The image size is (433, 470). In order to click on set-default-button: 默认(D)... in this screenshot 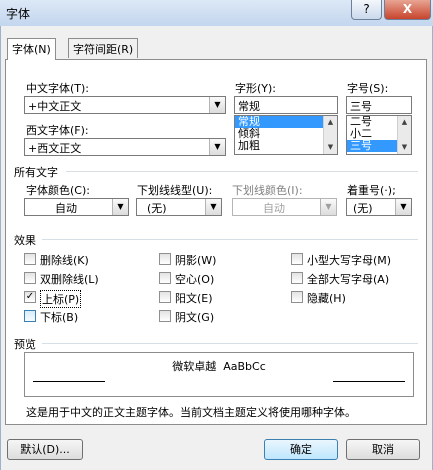, I will do `click(45, 449)`.